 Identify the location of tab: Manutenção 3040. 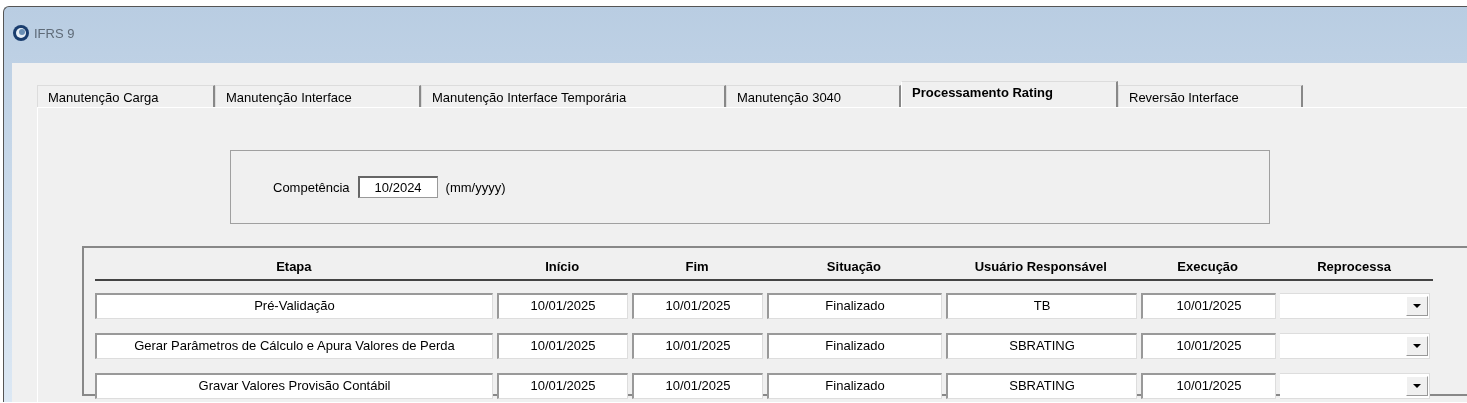
(813, 96).